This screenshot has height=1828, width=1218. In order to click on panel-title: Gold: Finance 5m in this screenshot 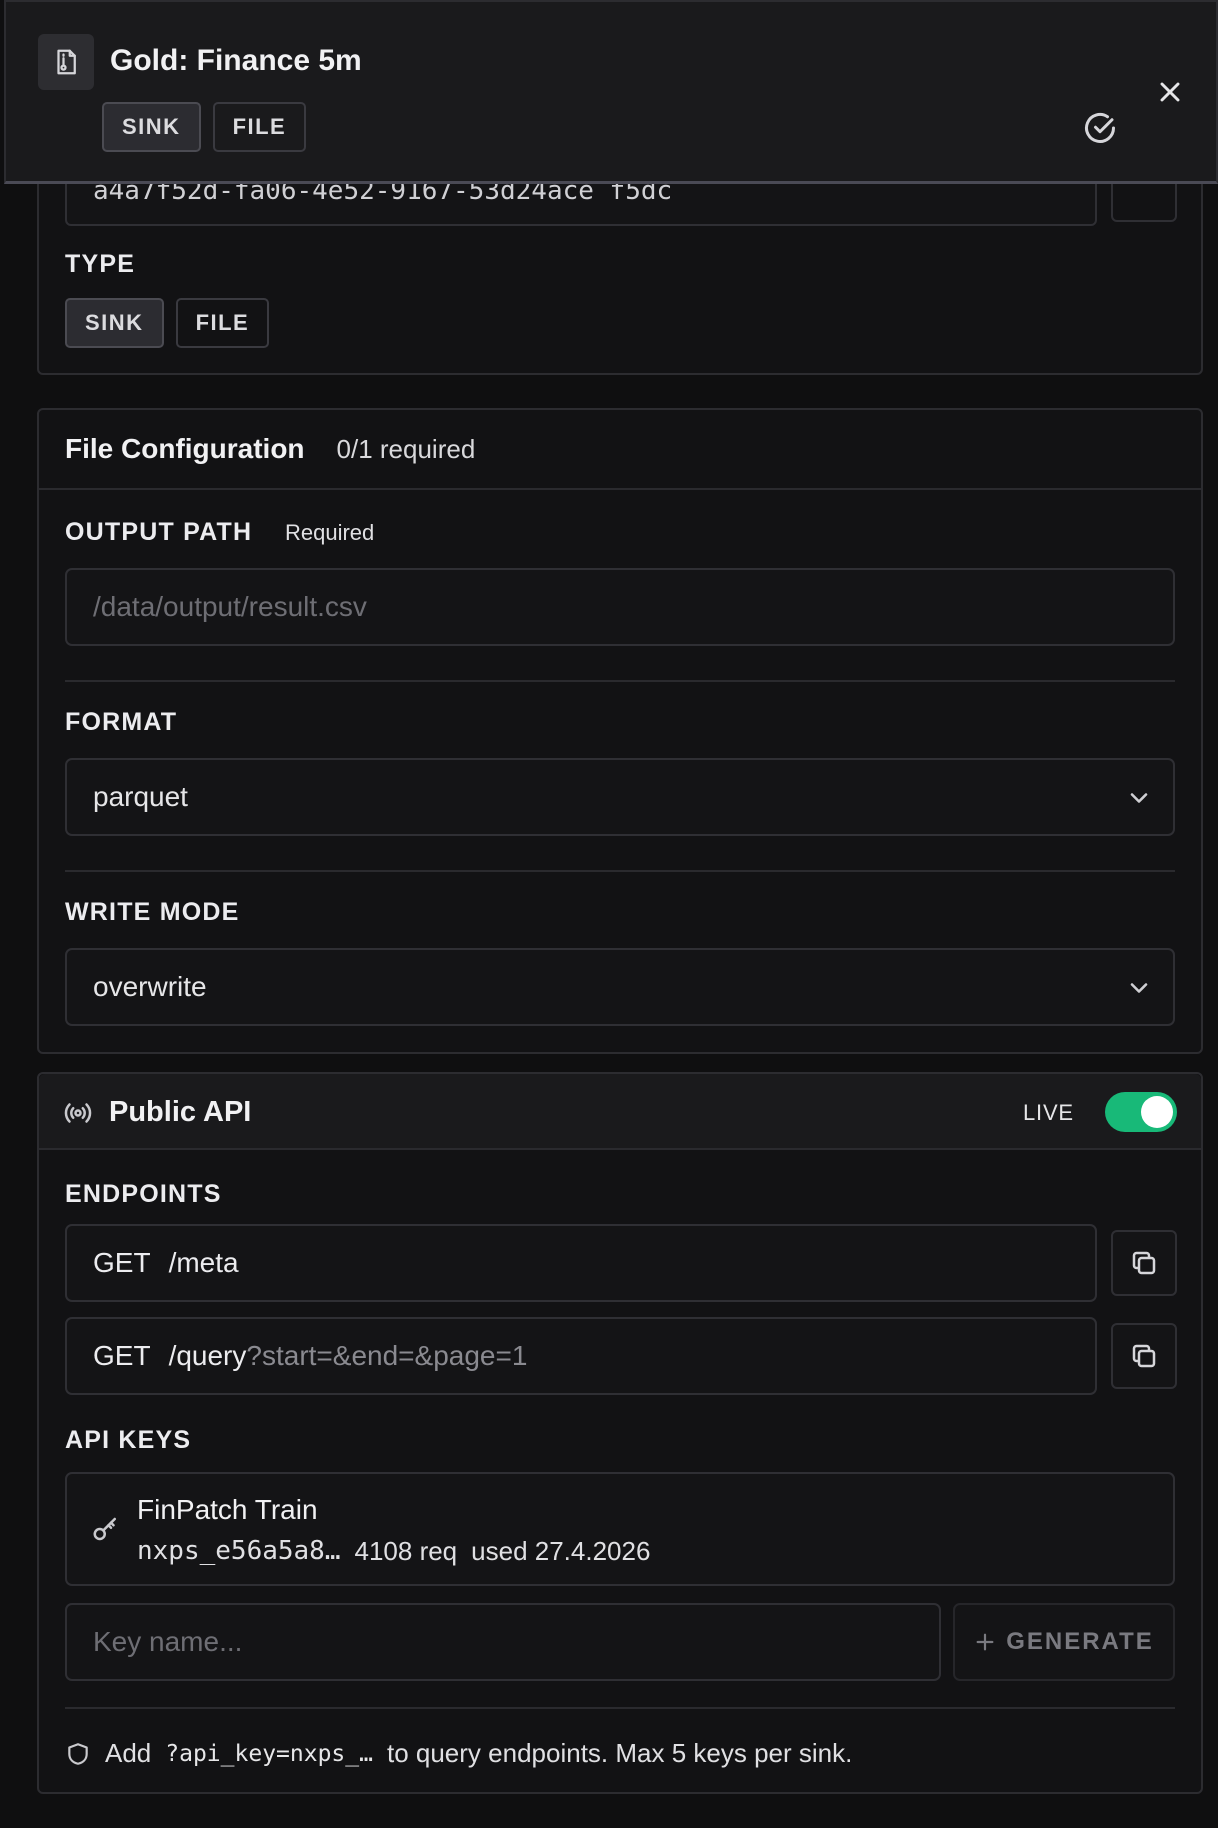, I will do `click(236, 60)`.